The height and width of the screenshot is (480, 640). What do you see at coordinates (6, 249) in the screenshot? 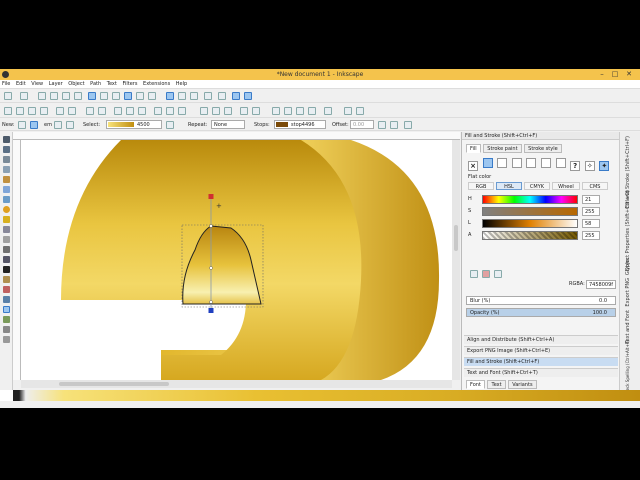
I see `pen-tool-icon` at bounding box center [6, 249].